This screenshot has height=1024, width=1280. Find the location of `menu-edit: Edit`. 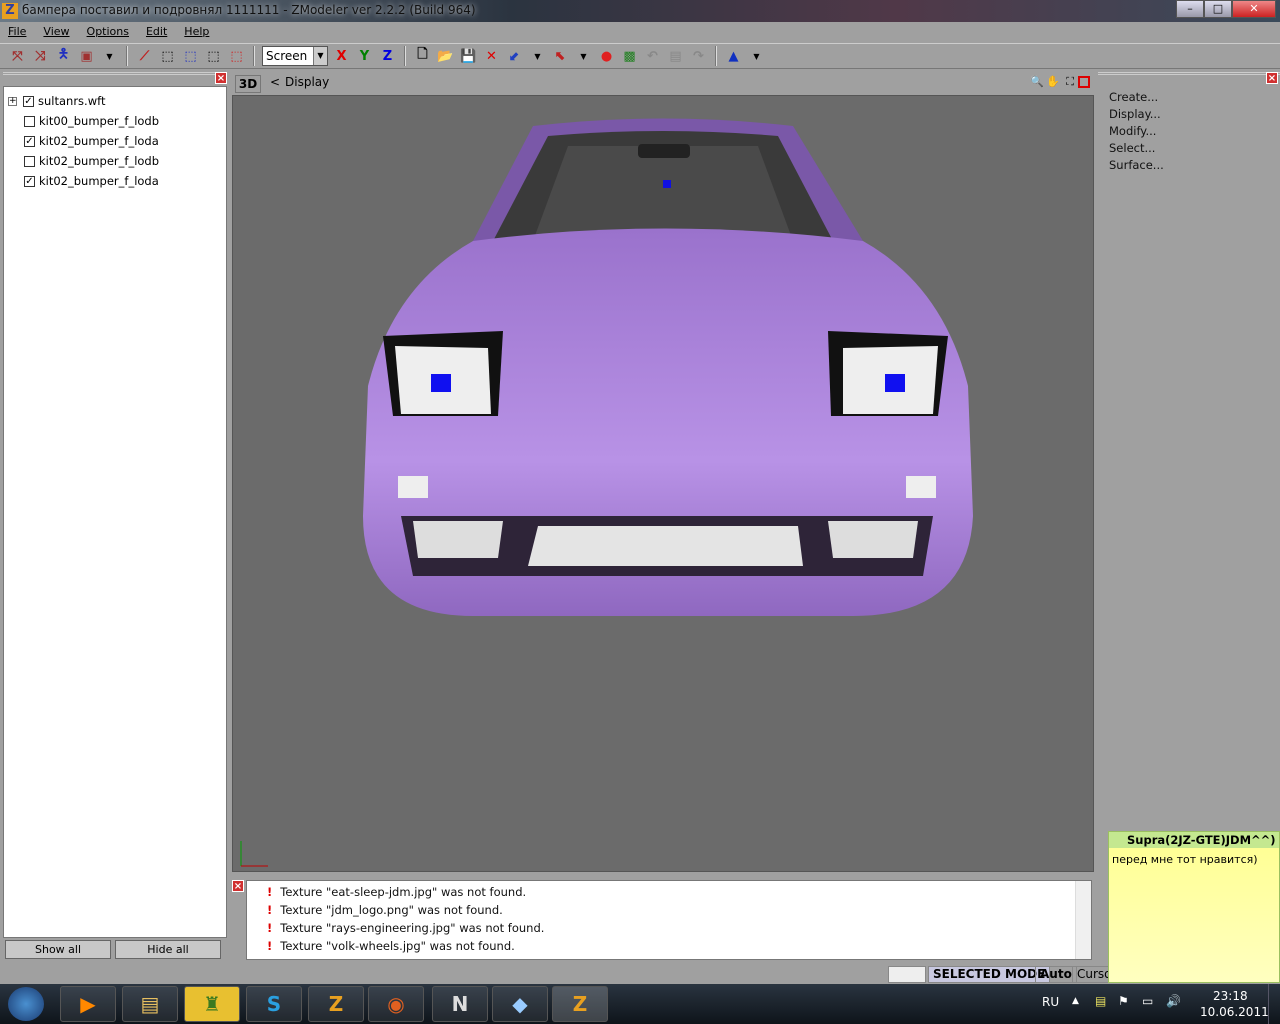

menu-edit: Edit is located at coordinates (161, 32).